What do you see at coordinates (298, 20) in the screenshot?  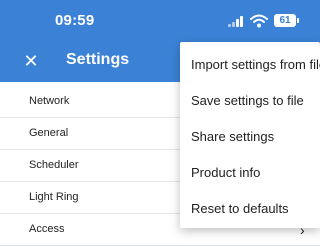 I see `battery-tip` at bounding box center [298, 20].